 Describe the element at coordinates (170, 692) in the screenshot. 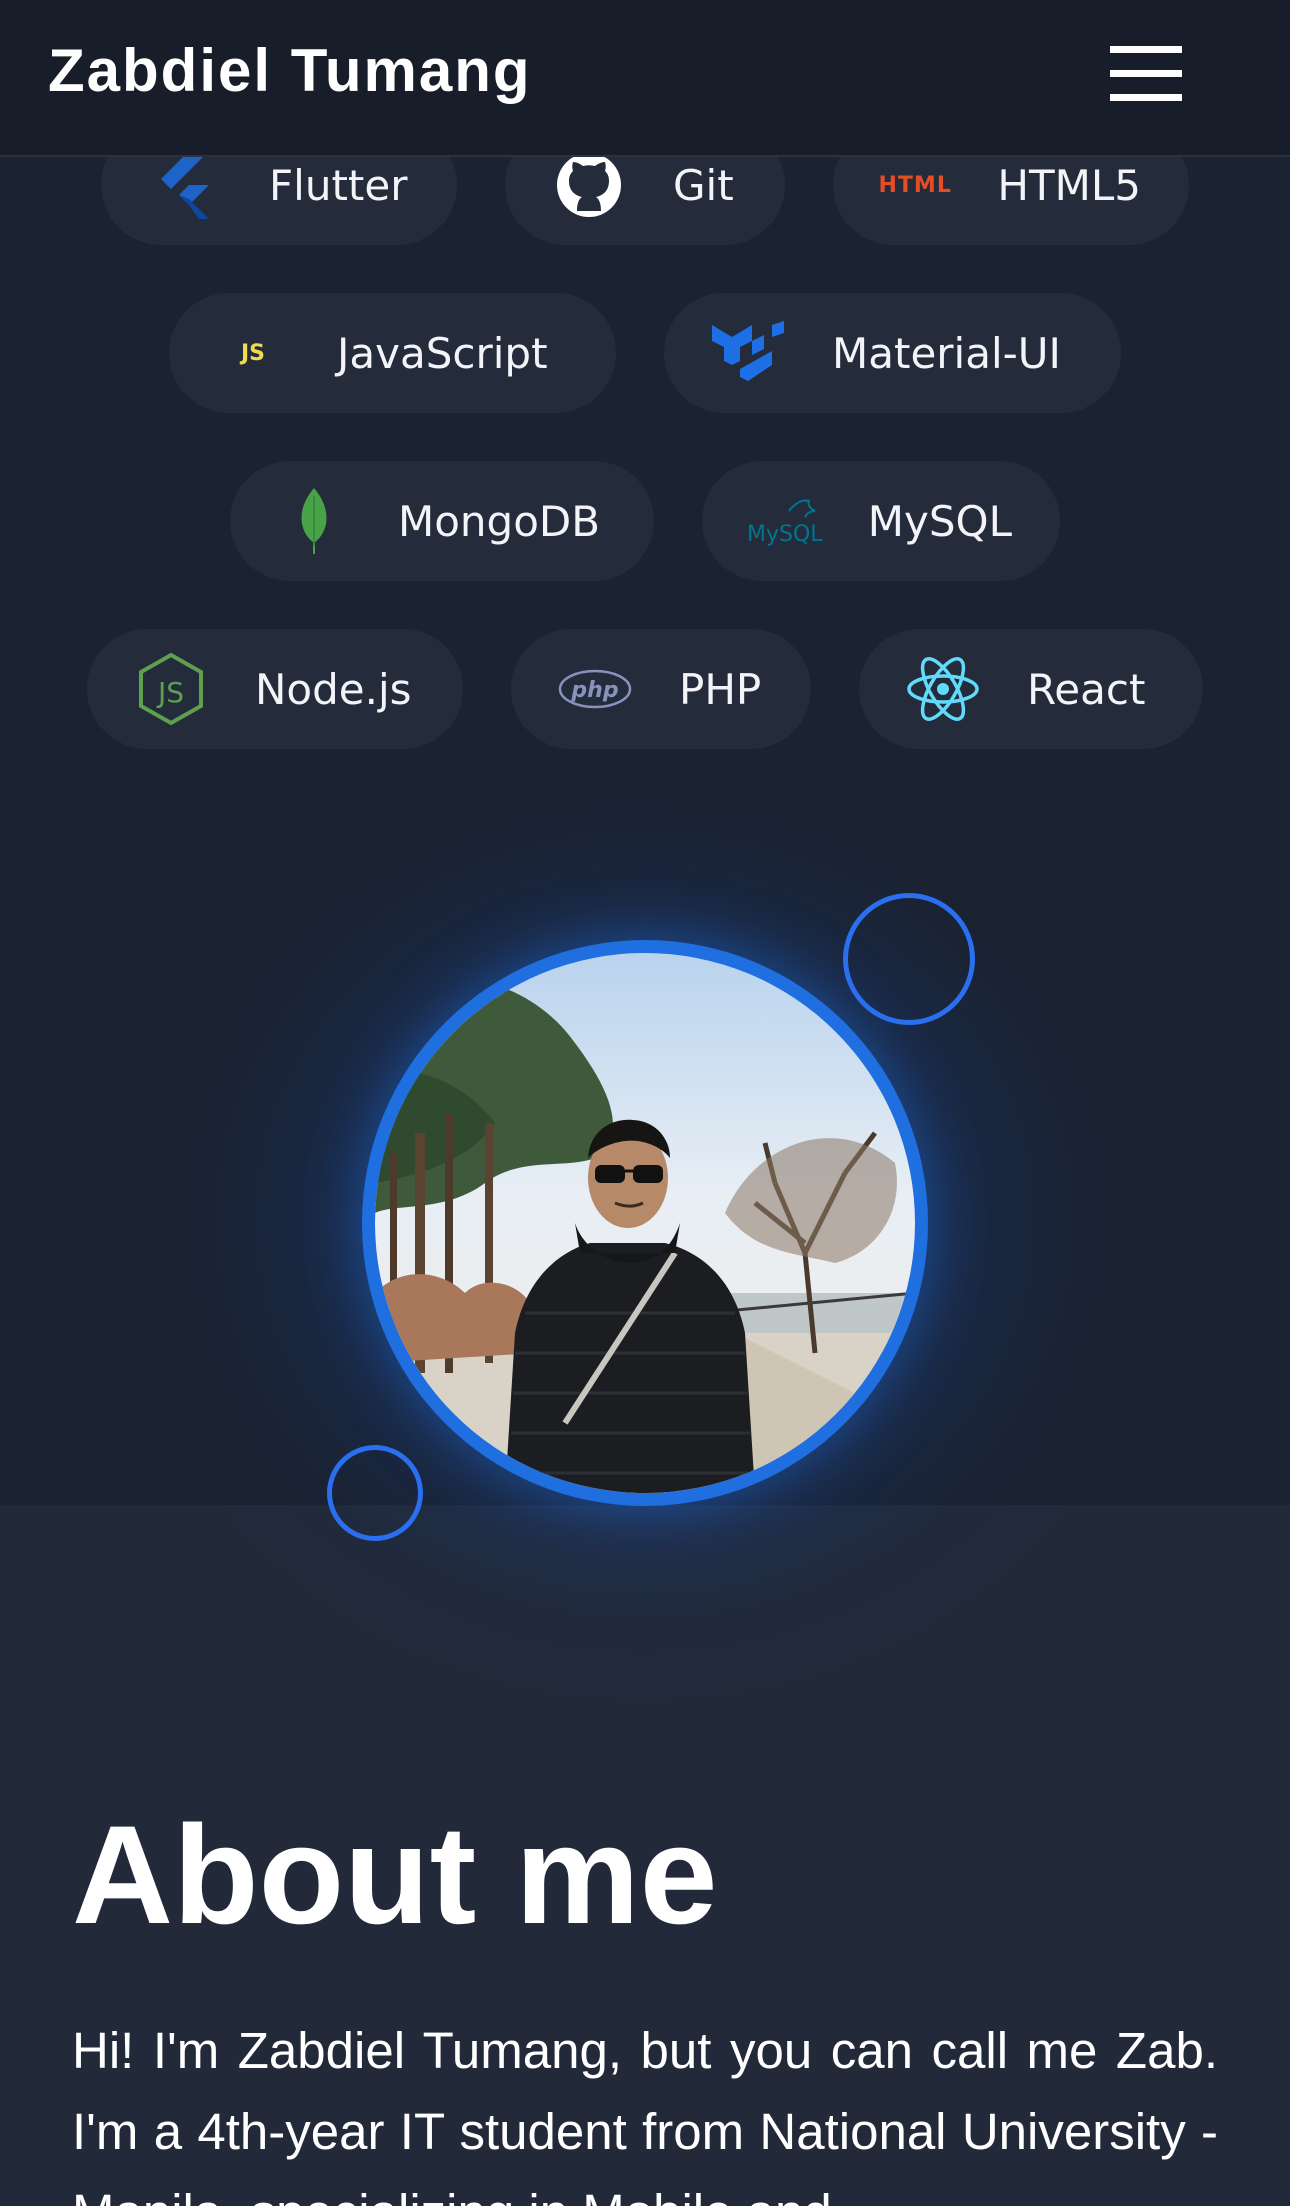

I see `nodejs-icon-text: JS` at that location.